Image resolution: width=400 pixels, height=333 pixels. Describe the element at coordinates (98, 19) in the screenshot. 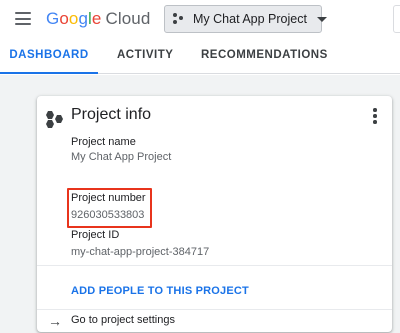

I see `google-cloud-logo: Google Cloud` at that location.